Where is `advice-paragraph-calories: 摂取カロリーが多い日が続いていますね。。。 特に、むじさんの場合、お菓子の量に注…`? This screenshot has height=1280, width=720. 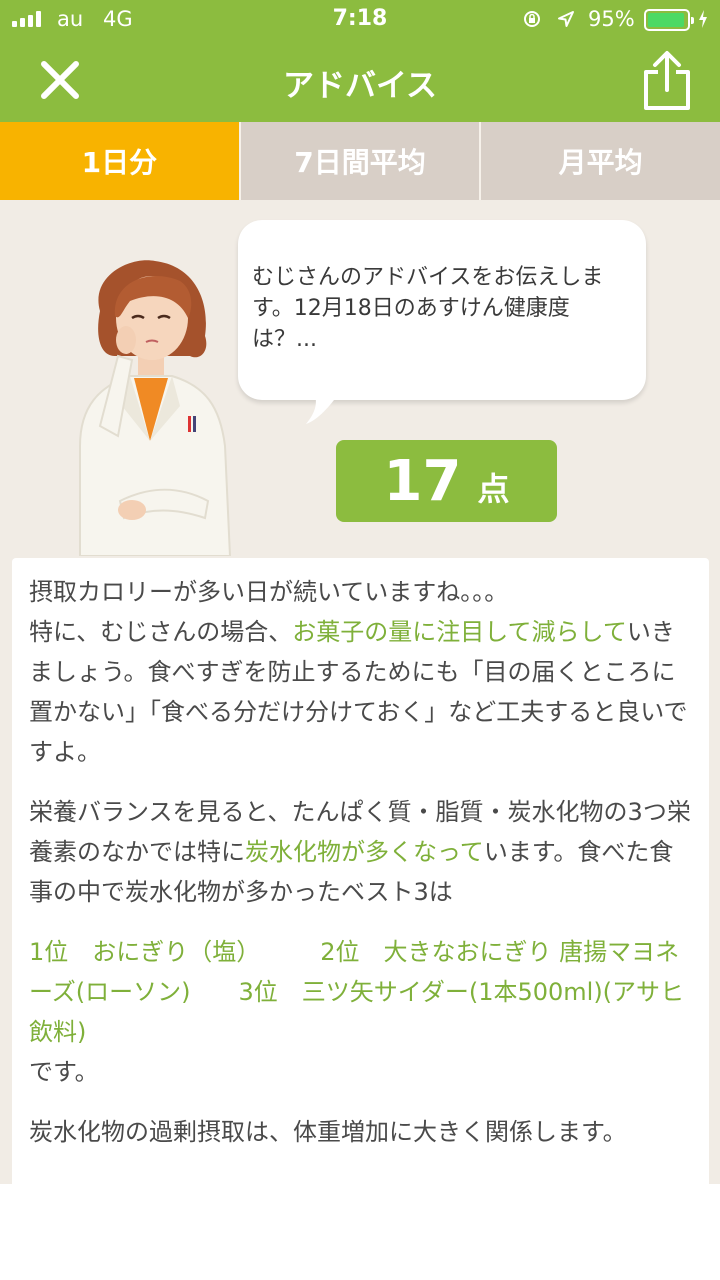
advice-paragraph-calories: 摂取カロリーが多い日が続いていますね。。。 特に、むじさんの場合、お菓子の量に注… is located at coordinates (361, 672).